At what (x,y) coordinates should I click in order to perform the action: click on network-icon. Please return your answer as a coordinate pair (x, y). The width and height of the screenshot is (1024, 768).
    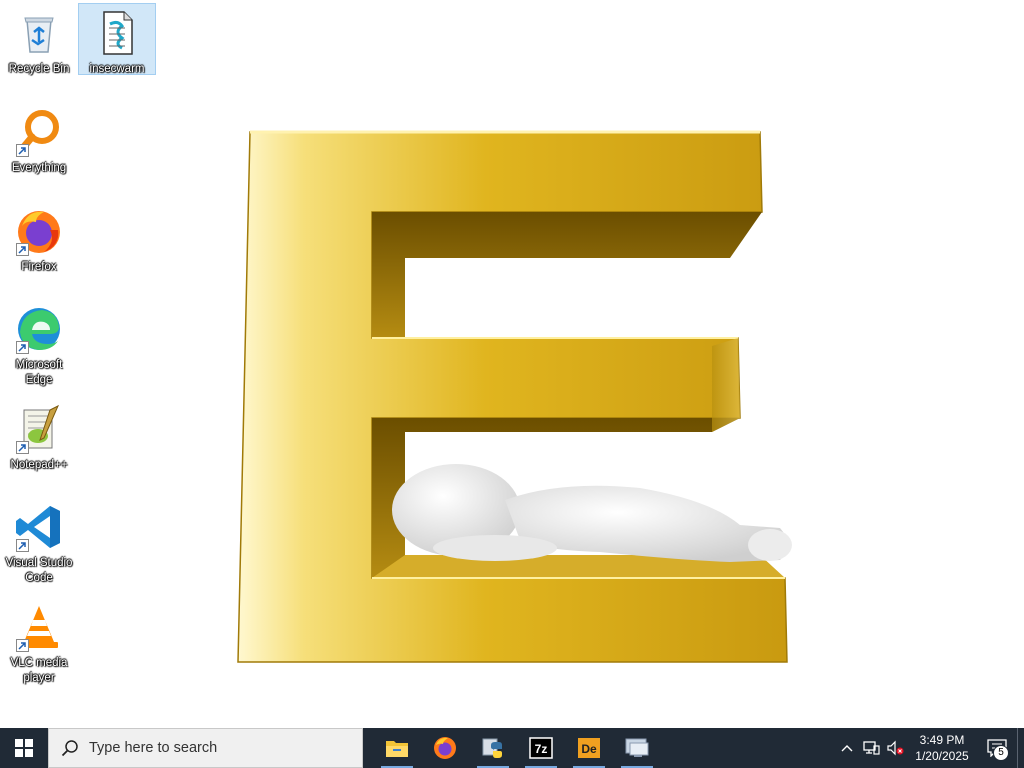
    Looking at the image, I should click on (871, 748).